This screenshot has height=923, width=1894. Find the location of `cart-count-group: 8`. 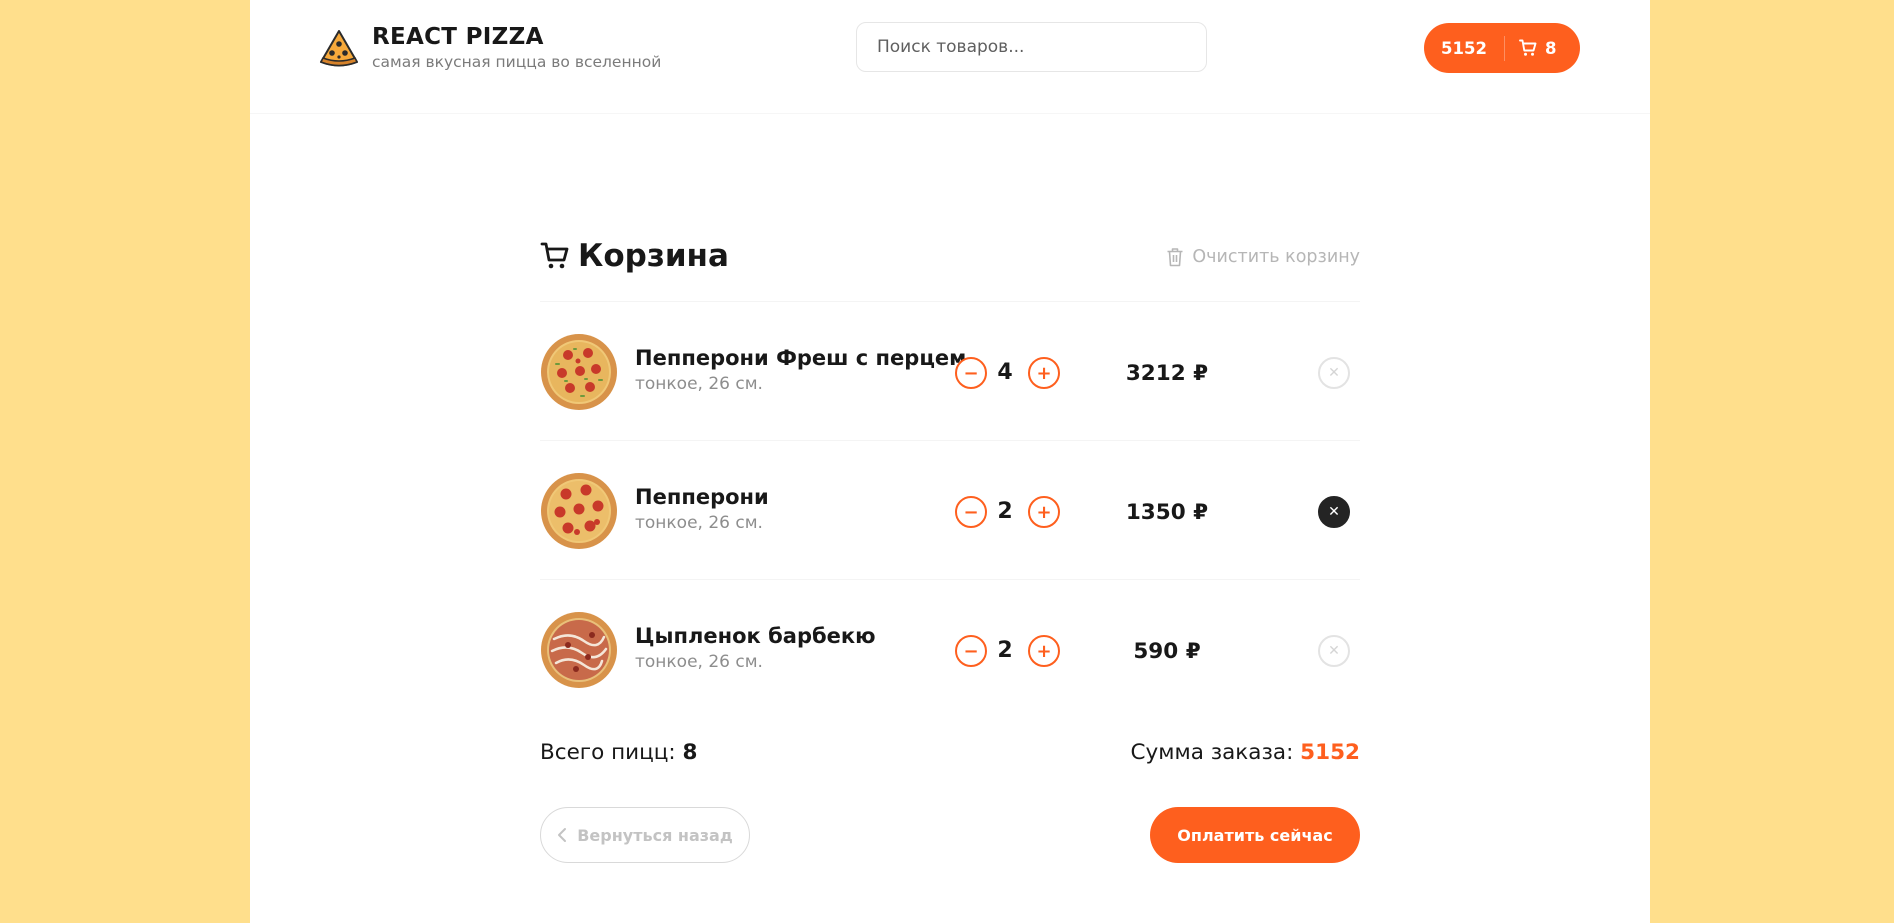

cart-count-group: 8 is located at coordinates (1537, 48).